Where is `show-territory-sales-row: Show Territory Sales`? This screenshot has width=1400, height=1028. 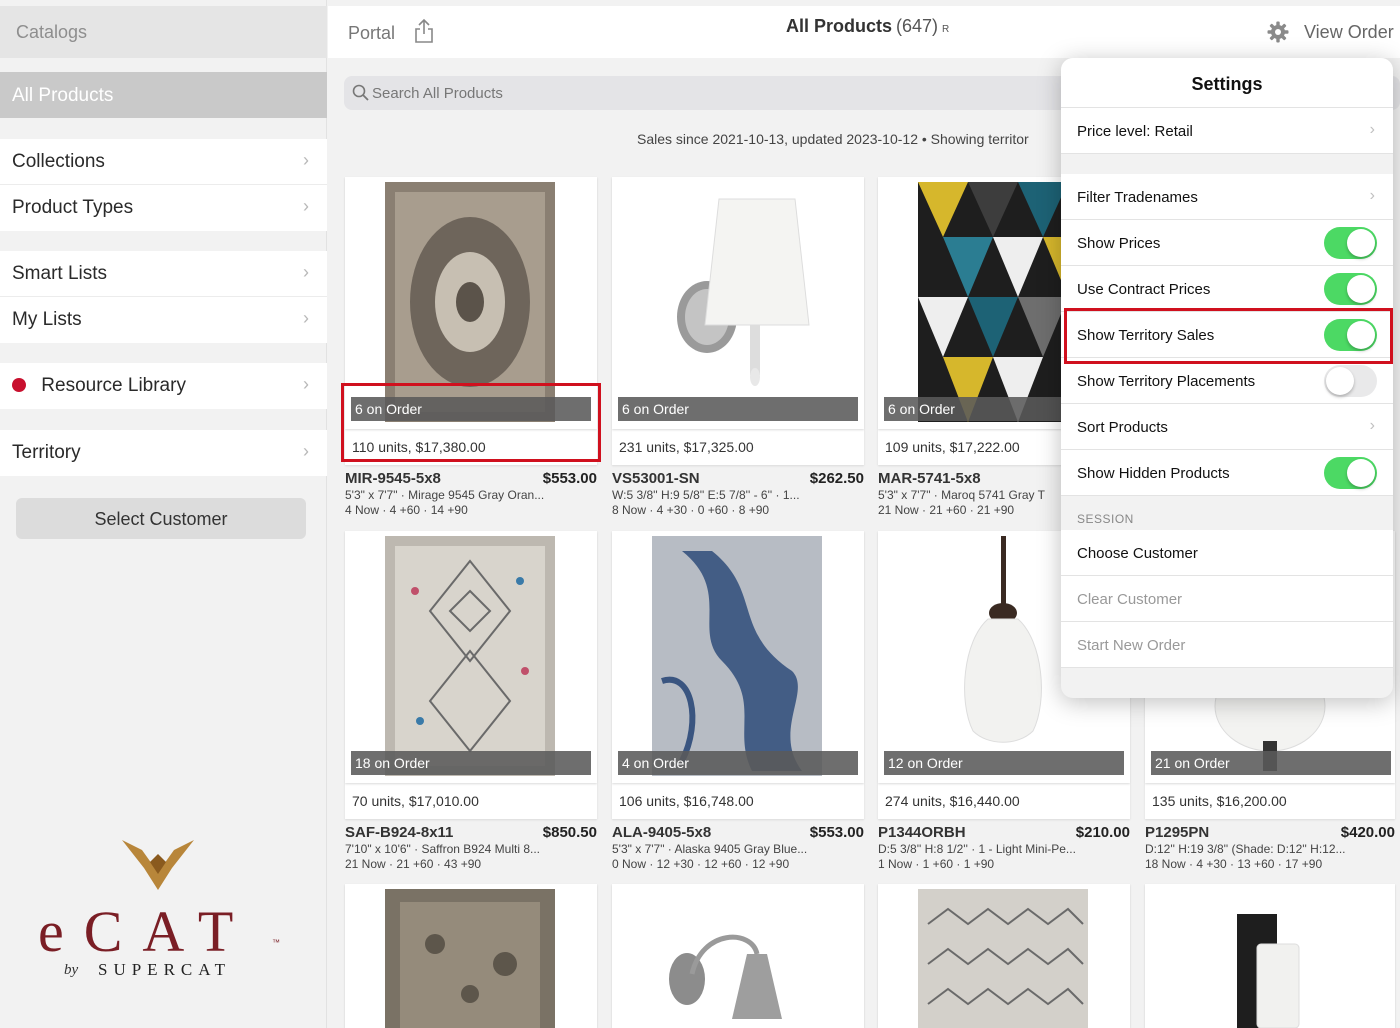 show-territory-sales-row: Show Territory Sales is located at coordinates (1227, 335).